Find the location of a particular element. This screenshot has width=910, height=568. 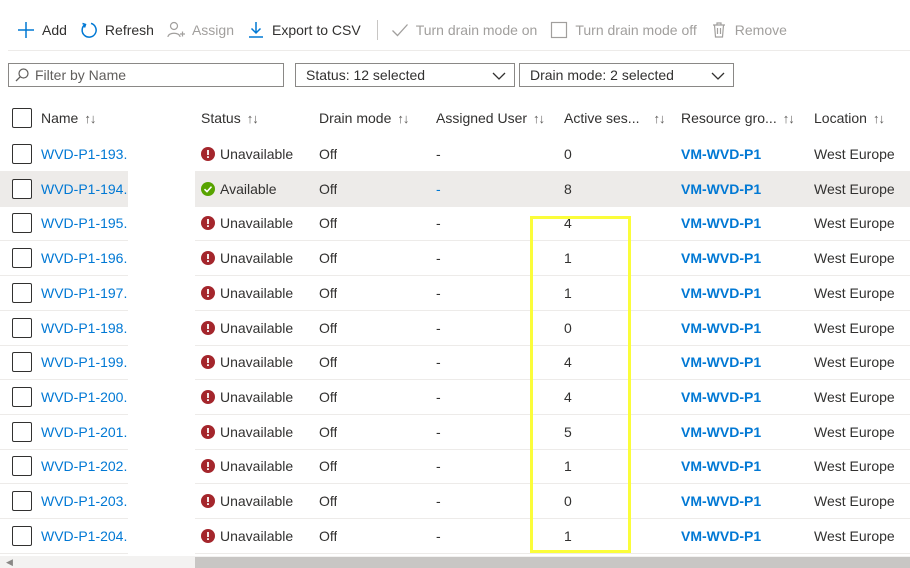

column-header-name: Name ↑↓ is located at coordinates (68, 118).